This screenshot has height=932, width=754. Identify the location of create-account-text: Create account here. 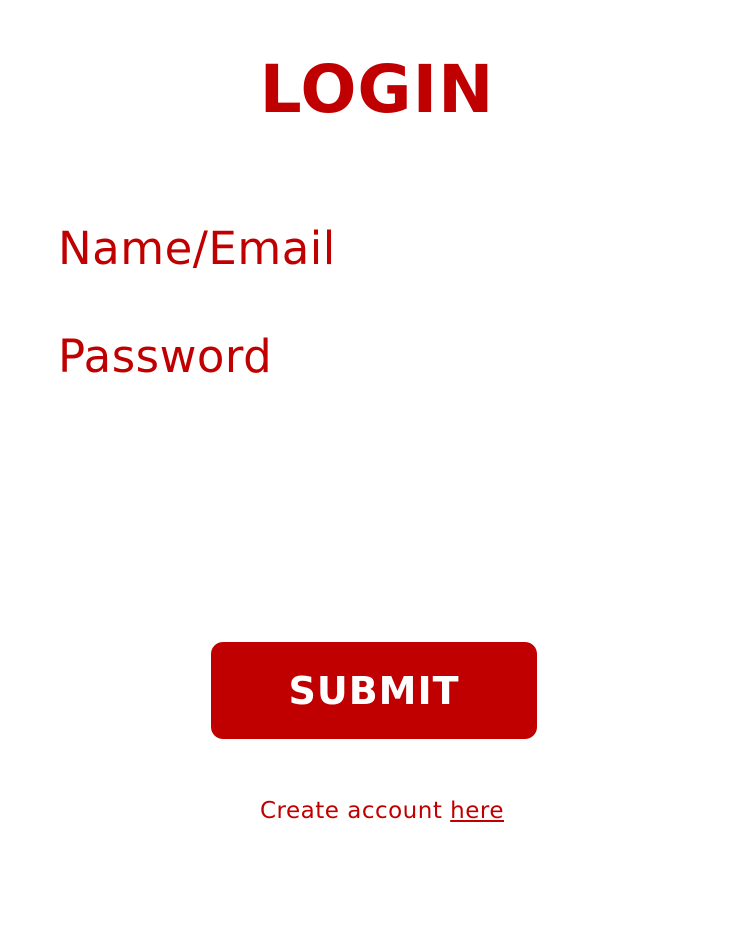
(377, 811).